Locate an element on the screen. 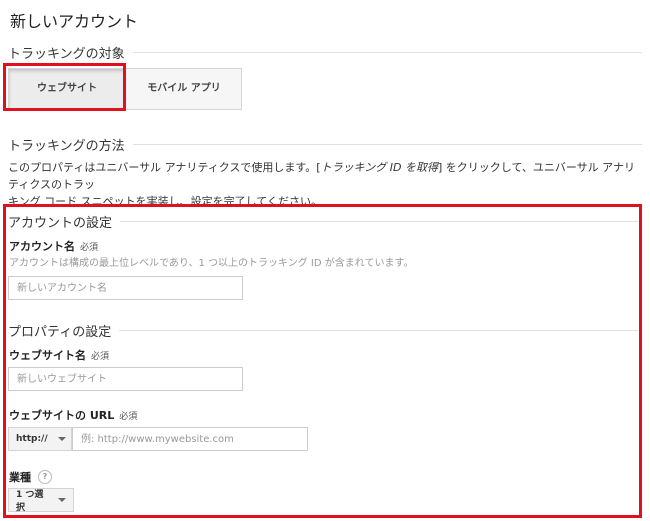  website-name-label: ウェブサイト名 必須 is located at coordinates (59, 355).